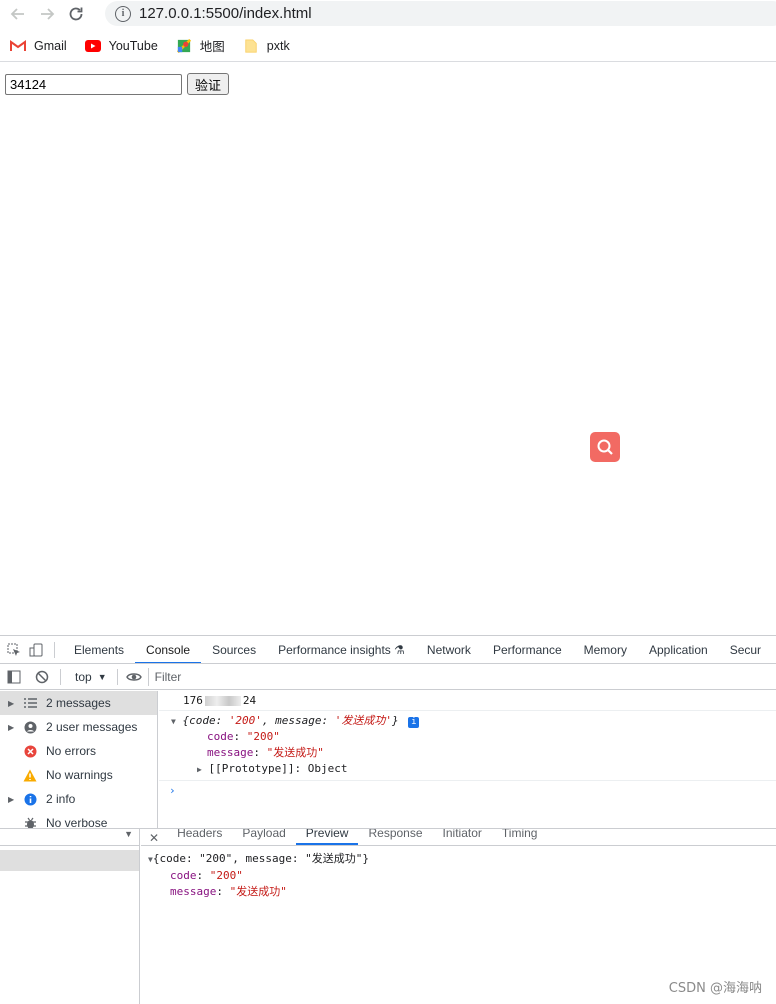 The image size is (776, 1004). Describe the element at coordinates (69, 860) in the screenshot. I see `request-row-selected` at that location.